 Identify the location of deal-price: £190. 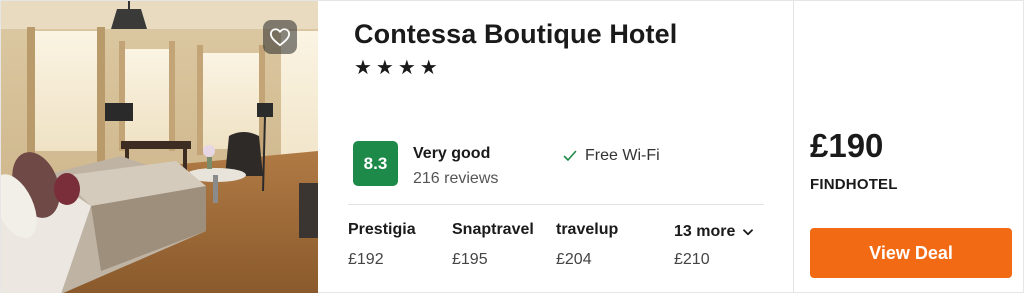
(847, 145).